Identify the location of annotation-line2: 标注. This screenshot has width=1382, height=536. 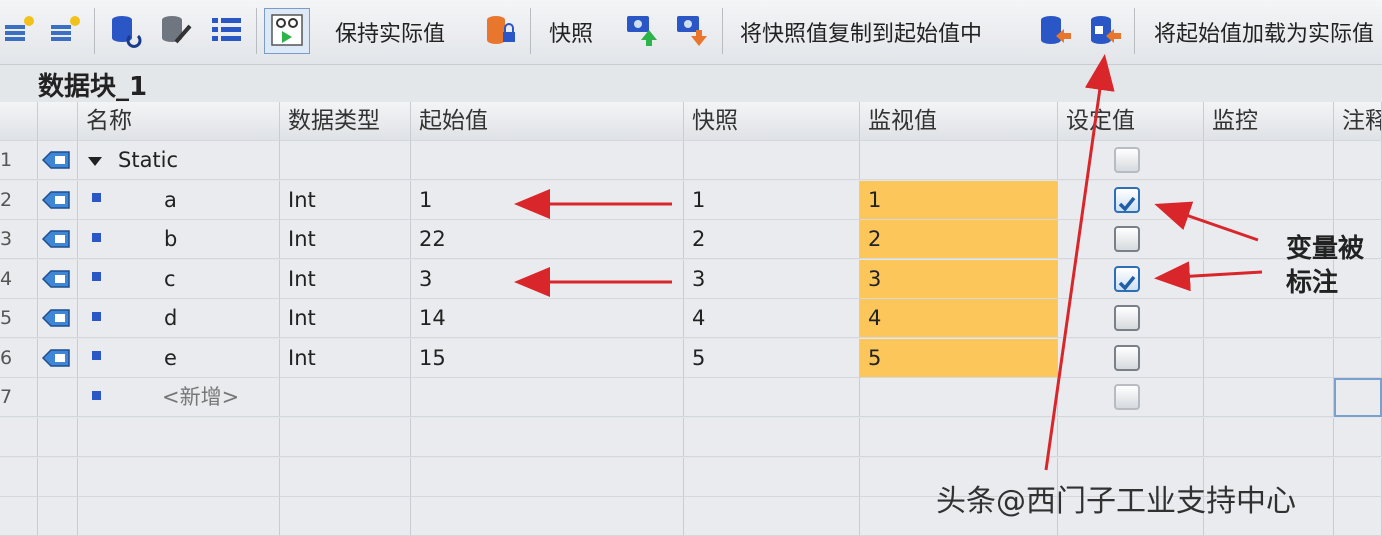
(1312, 283).